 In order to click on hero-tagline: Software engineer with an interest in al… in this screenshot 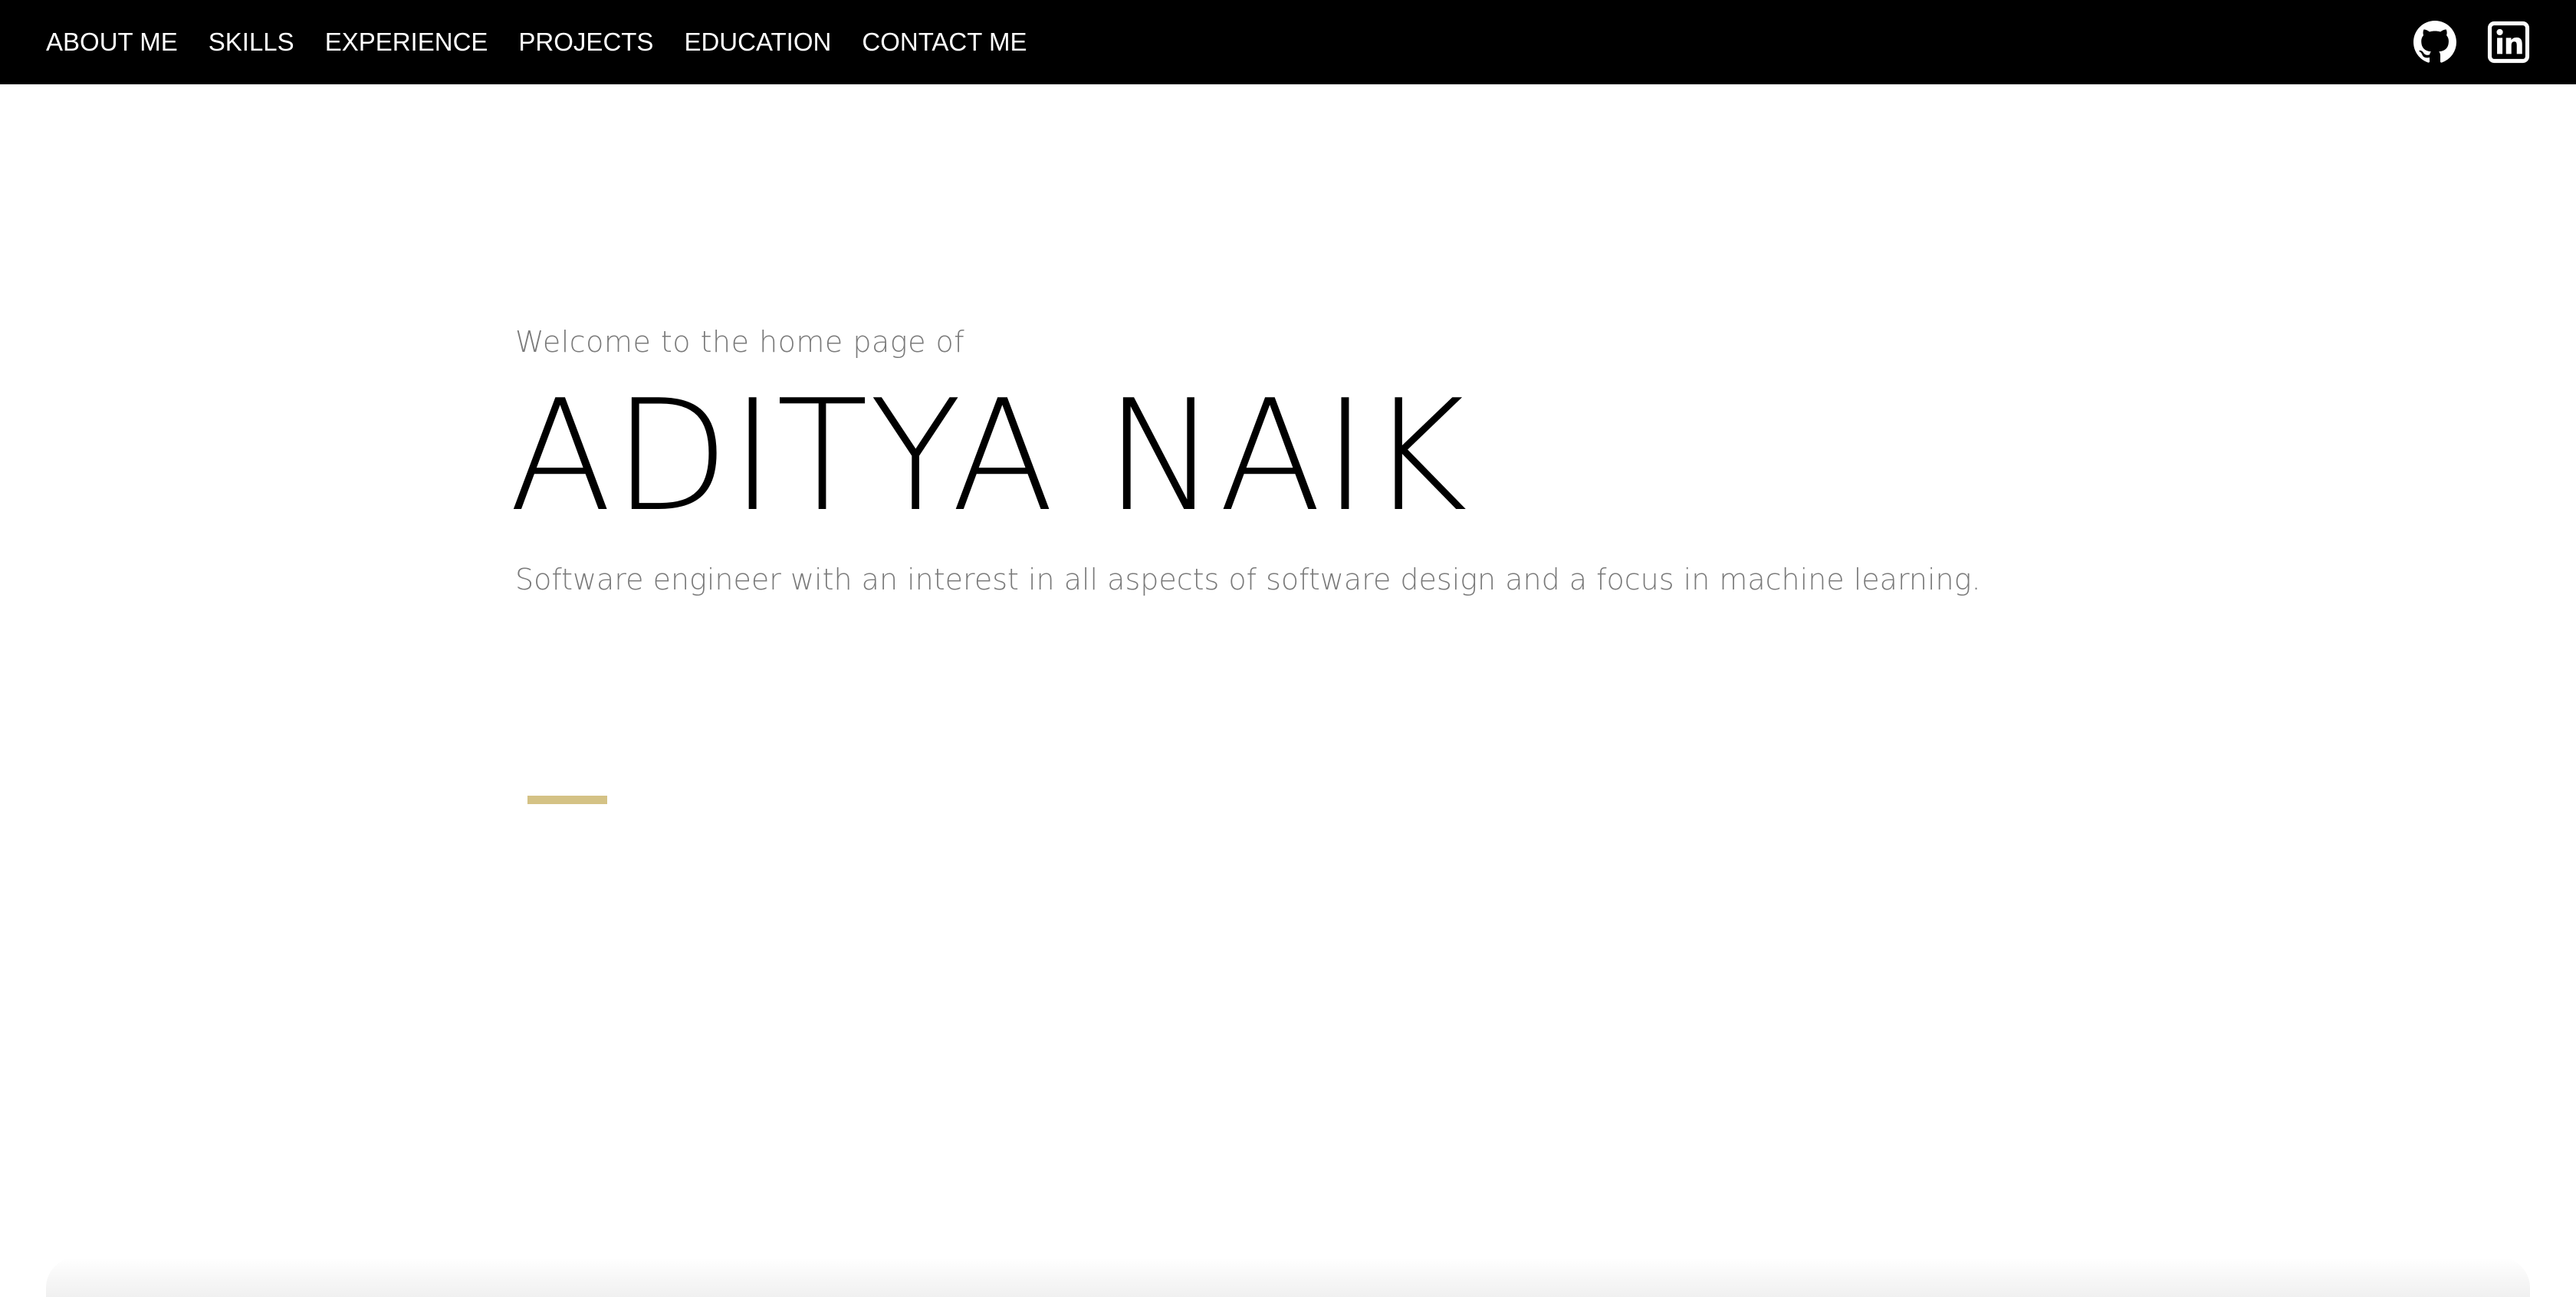, I will do `click(1248, 579)`.